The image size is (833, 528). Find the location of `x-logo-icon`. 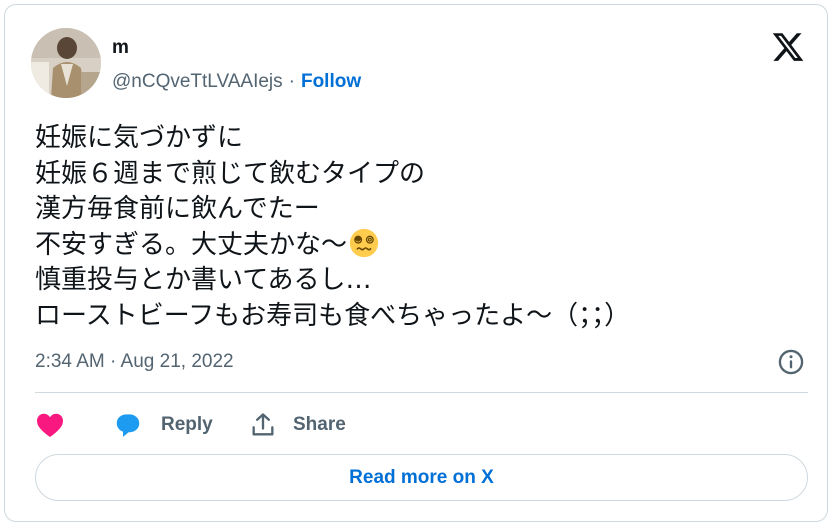

x-logo-icon is located at coordinates (788, 47).